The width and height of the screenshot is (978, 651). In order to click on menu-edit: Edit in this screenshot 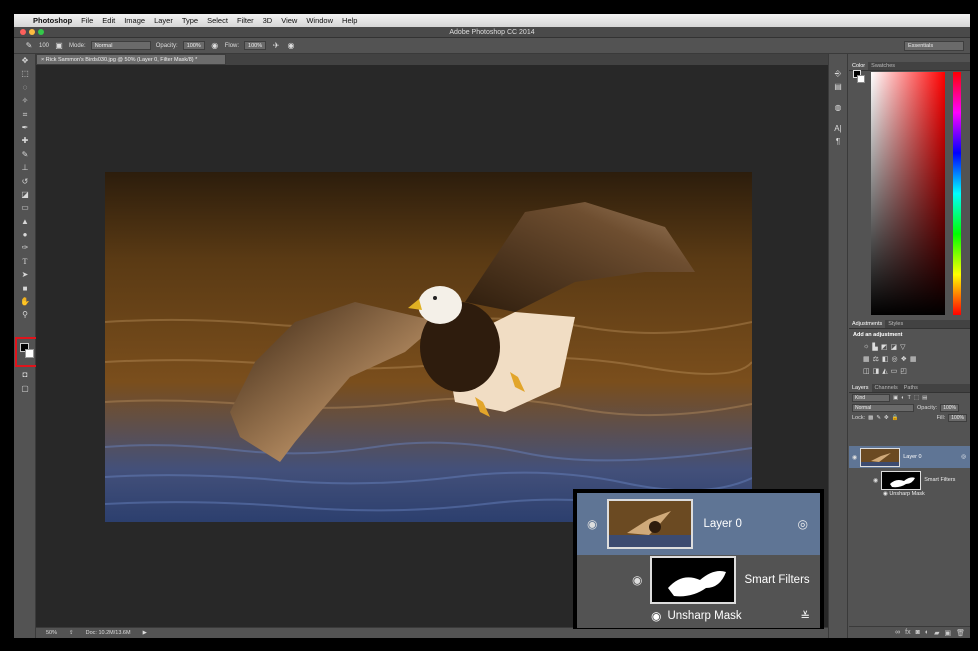, I will do `click(108, 20)`.